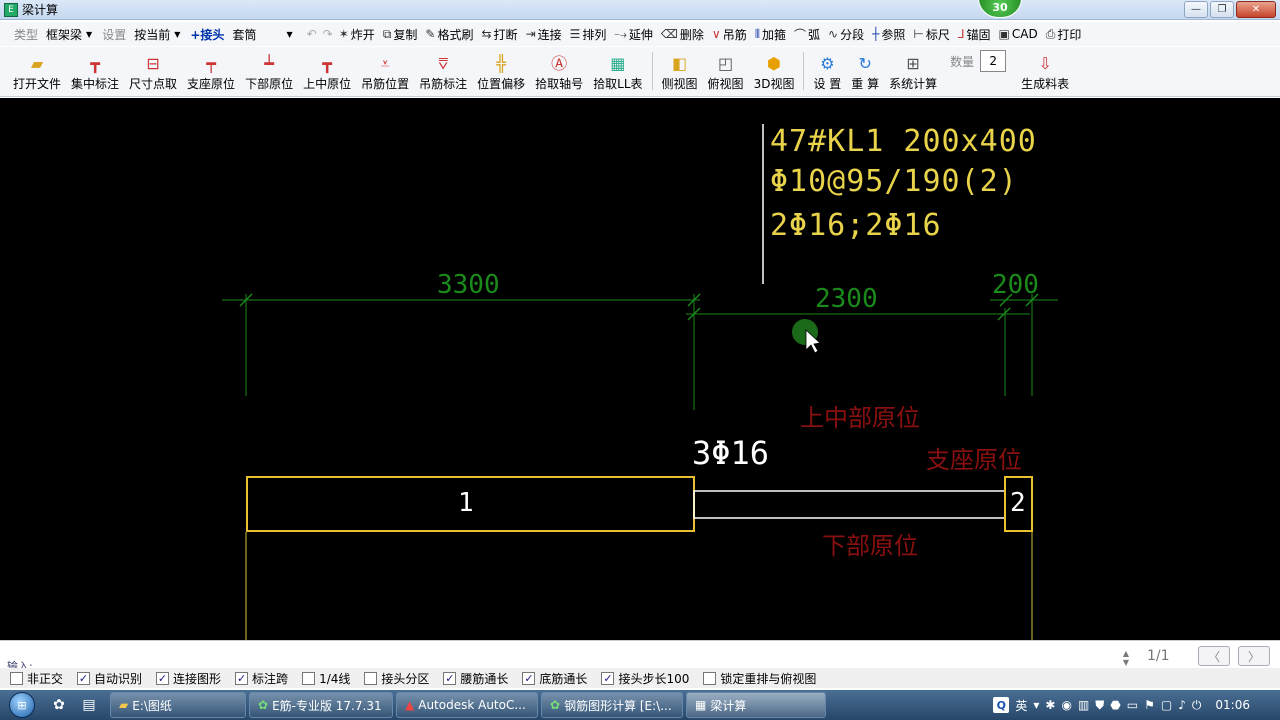 The width and height of the screenshot is (1280, 720). Describe the element at coordinates (993, 61) in the screenshot. I see `quantity-input: 2` at that location.